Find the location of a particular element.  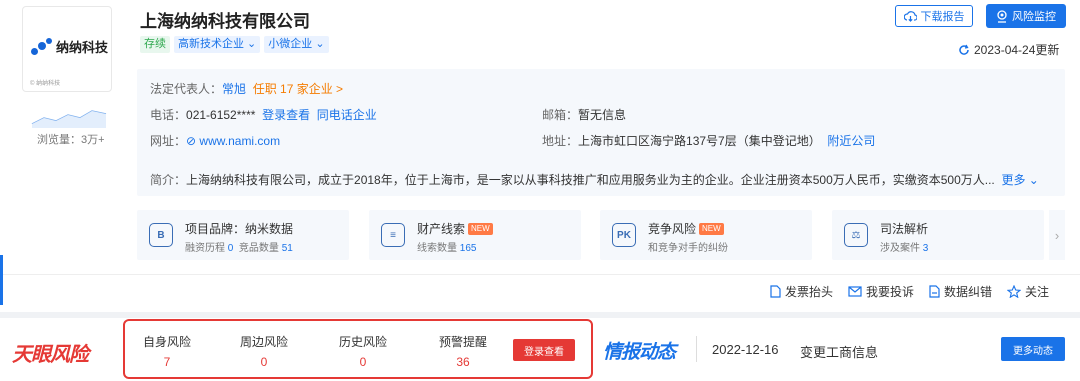

cloud-download-icon is located at coordinates (910, 16).